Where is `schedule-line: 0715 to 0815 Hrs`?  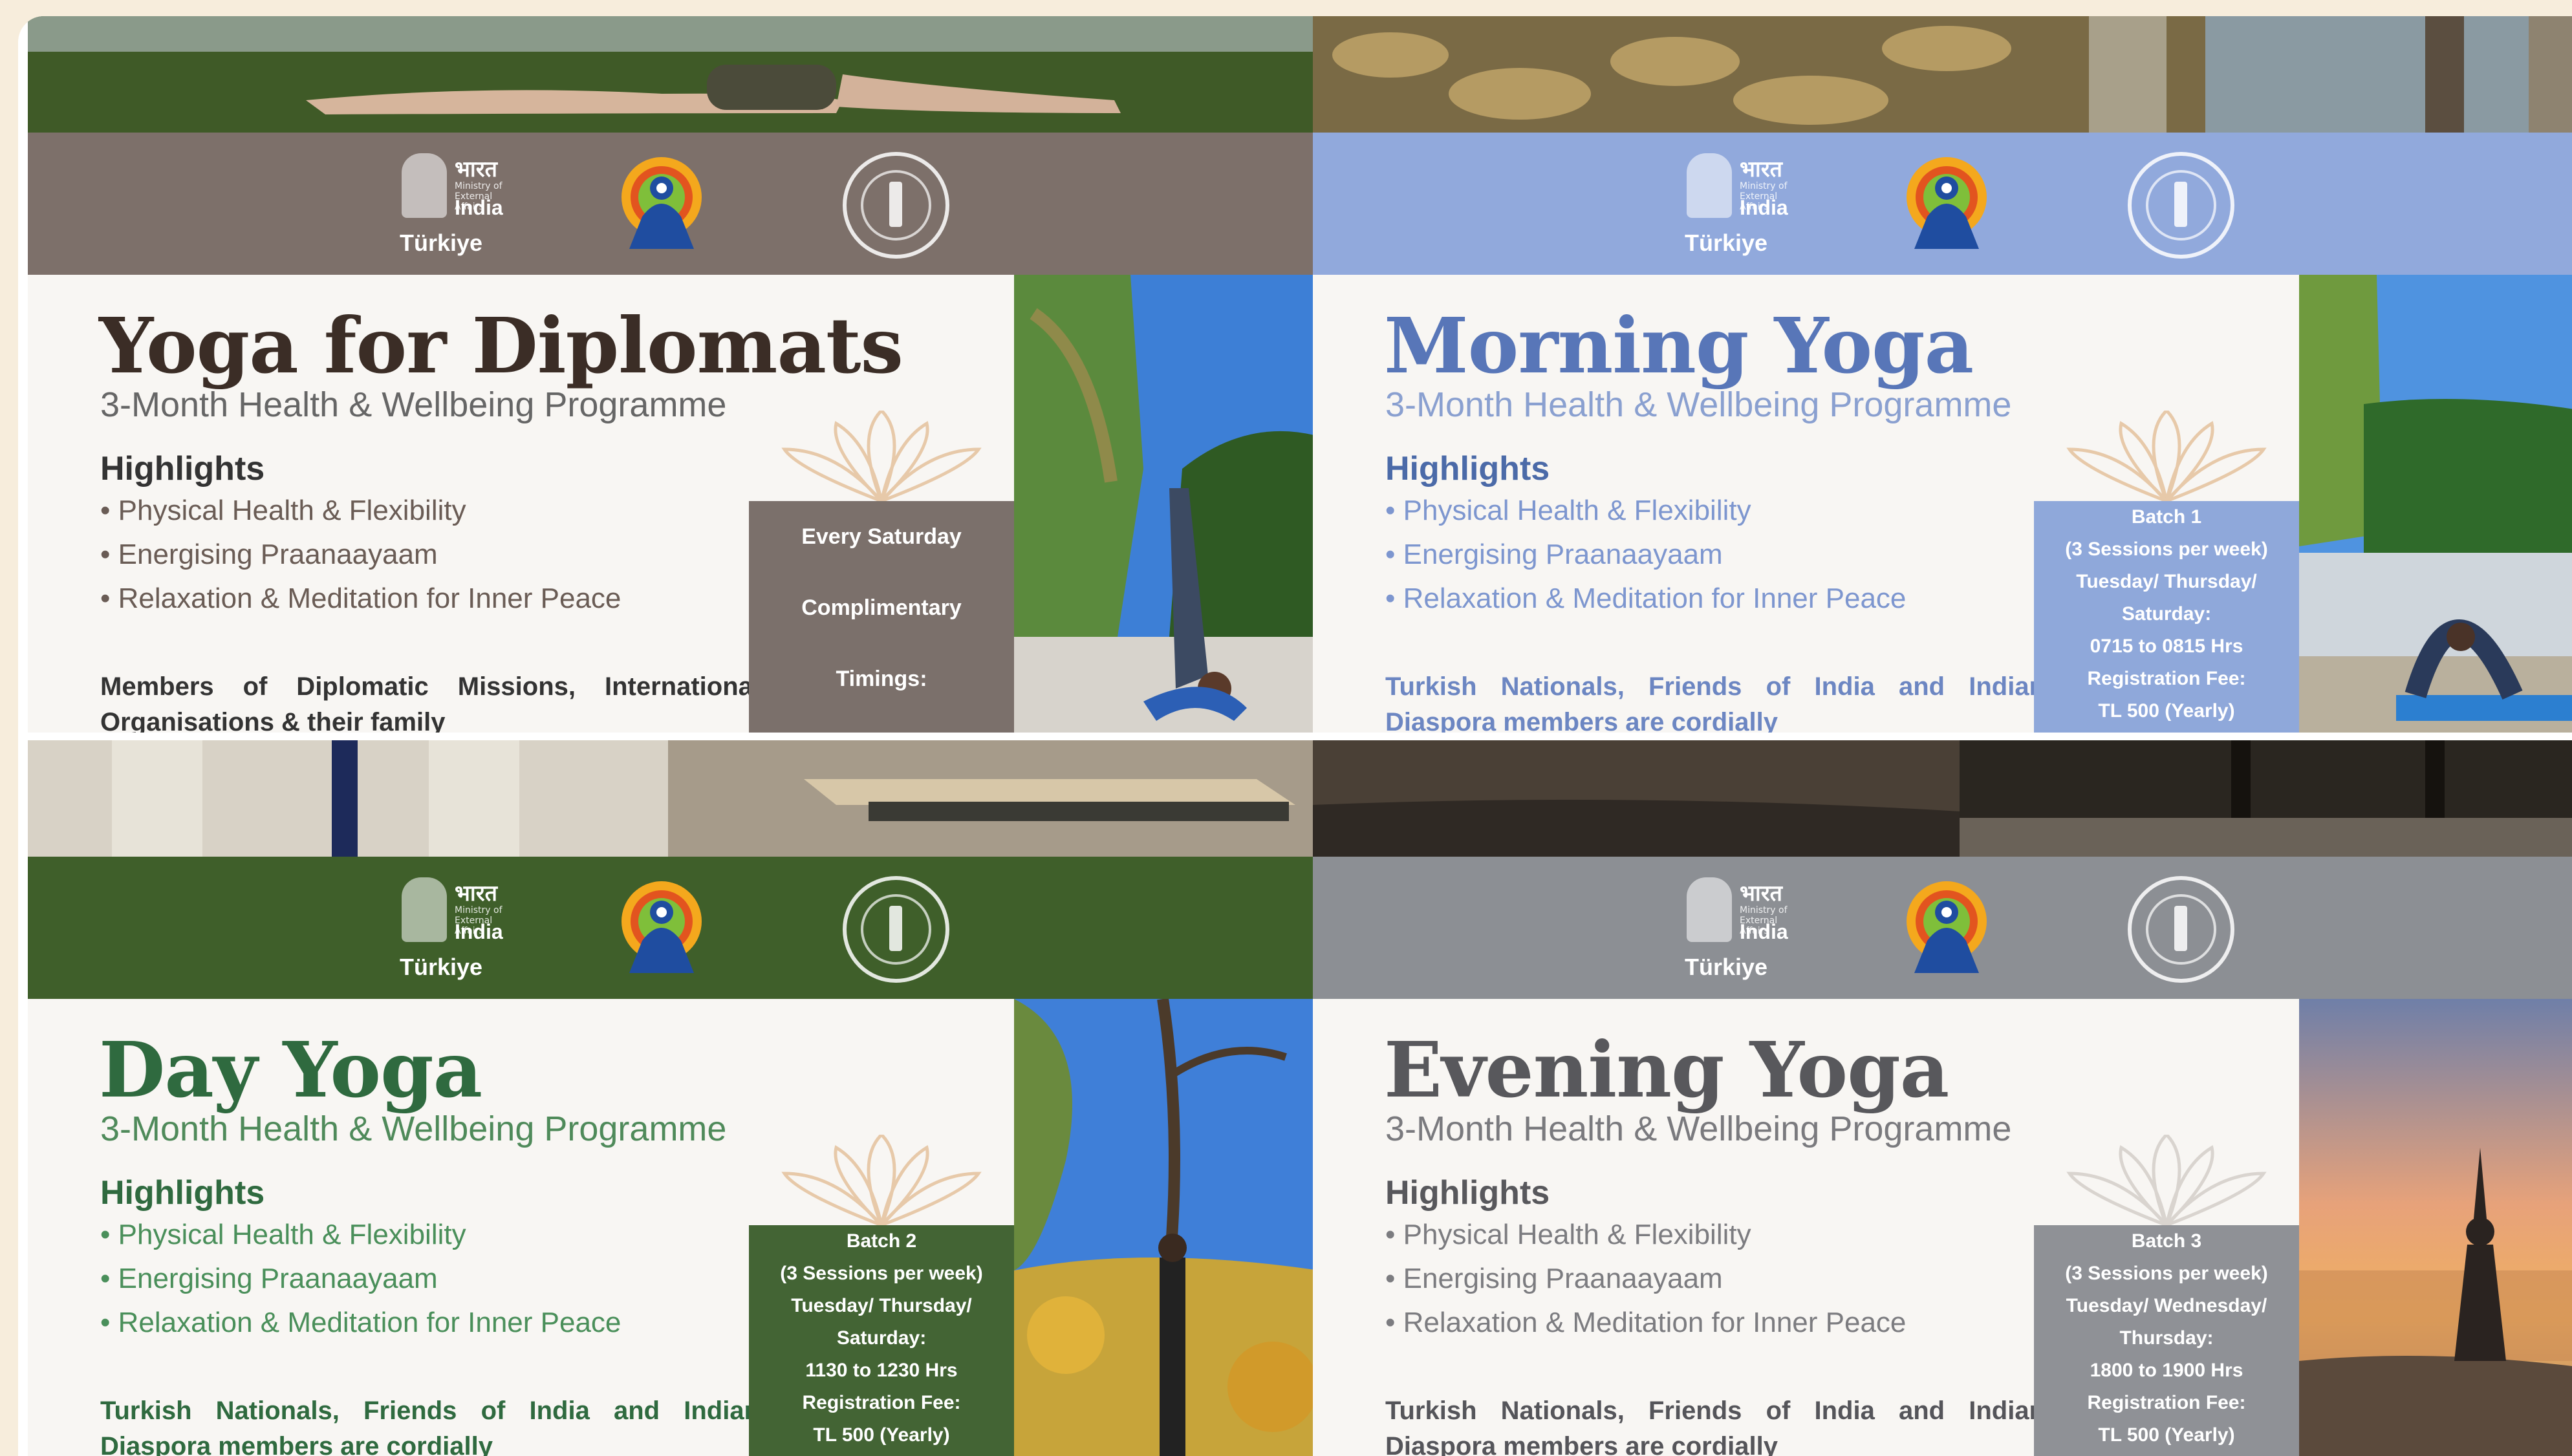 schedule-line: 0715 to 0815 Hrs is located at coordinates (2166, 646).